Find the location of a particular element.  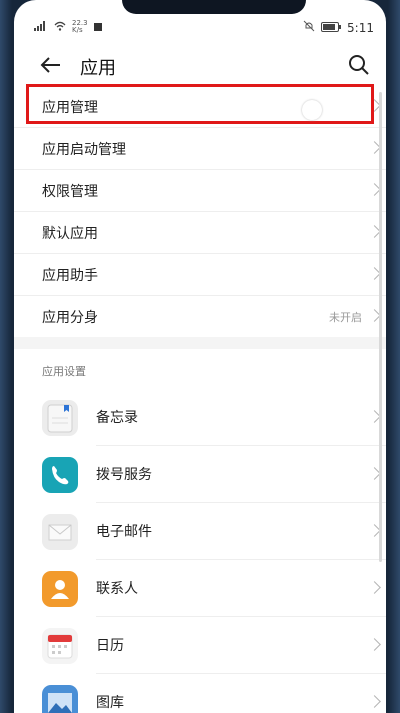

app-item-label: 联系人 is located at coordinates (117, 589).